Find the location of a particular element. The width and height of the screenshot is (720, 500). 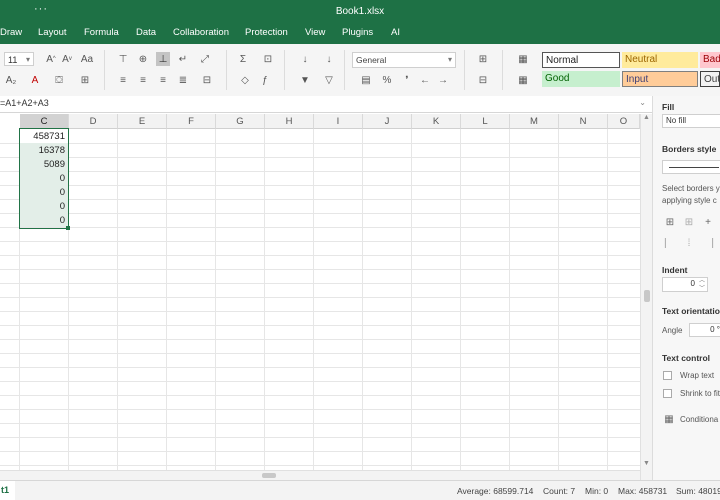

align-middle-icon: ⊕ is located at coordinates (143, 59).